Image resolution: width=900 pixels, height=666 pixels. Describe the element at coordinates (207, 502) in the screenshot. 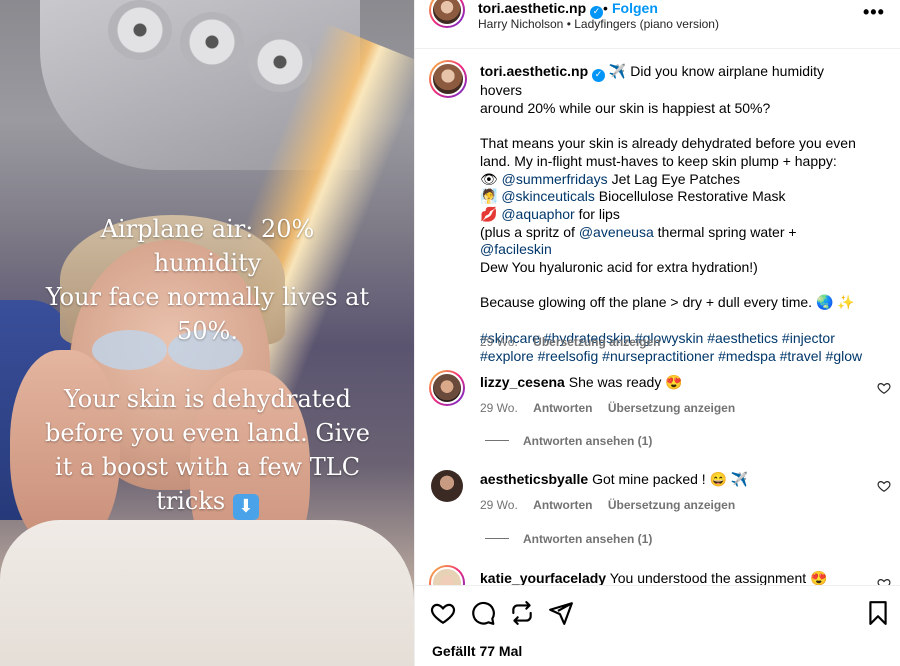

I see `overlay-line-last: tricks ⬇` at that location.